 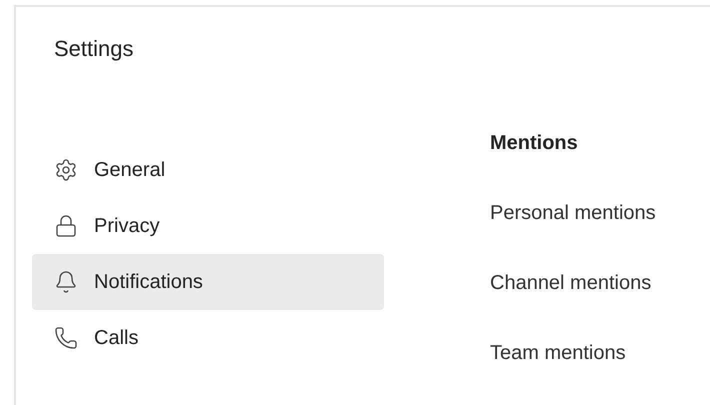 I want to click on sidebar-item: Notifications, so click(x=208, y=282).